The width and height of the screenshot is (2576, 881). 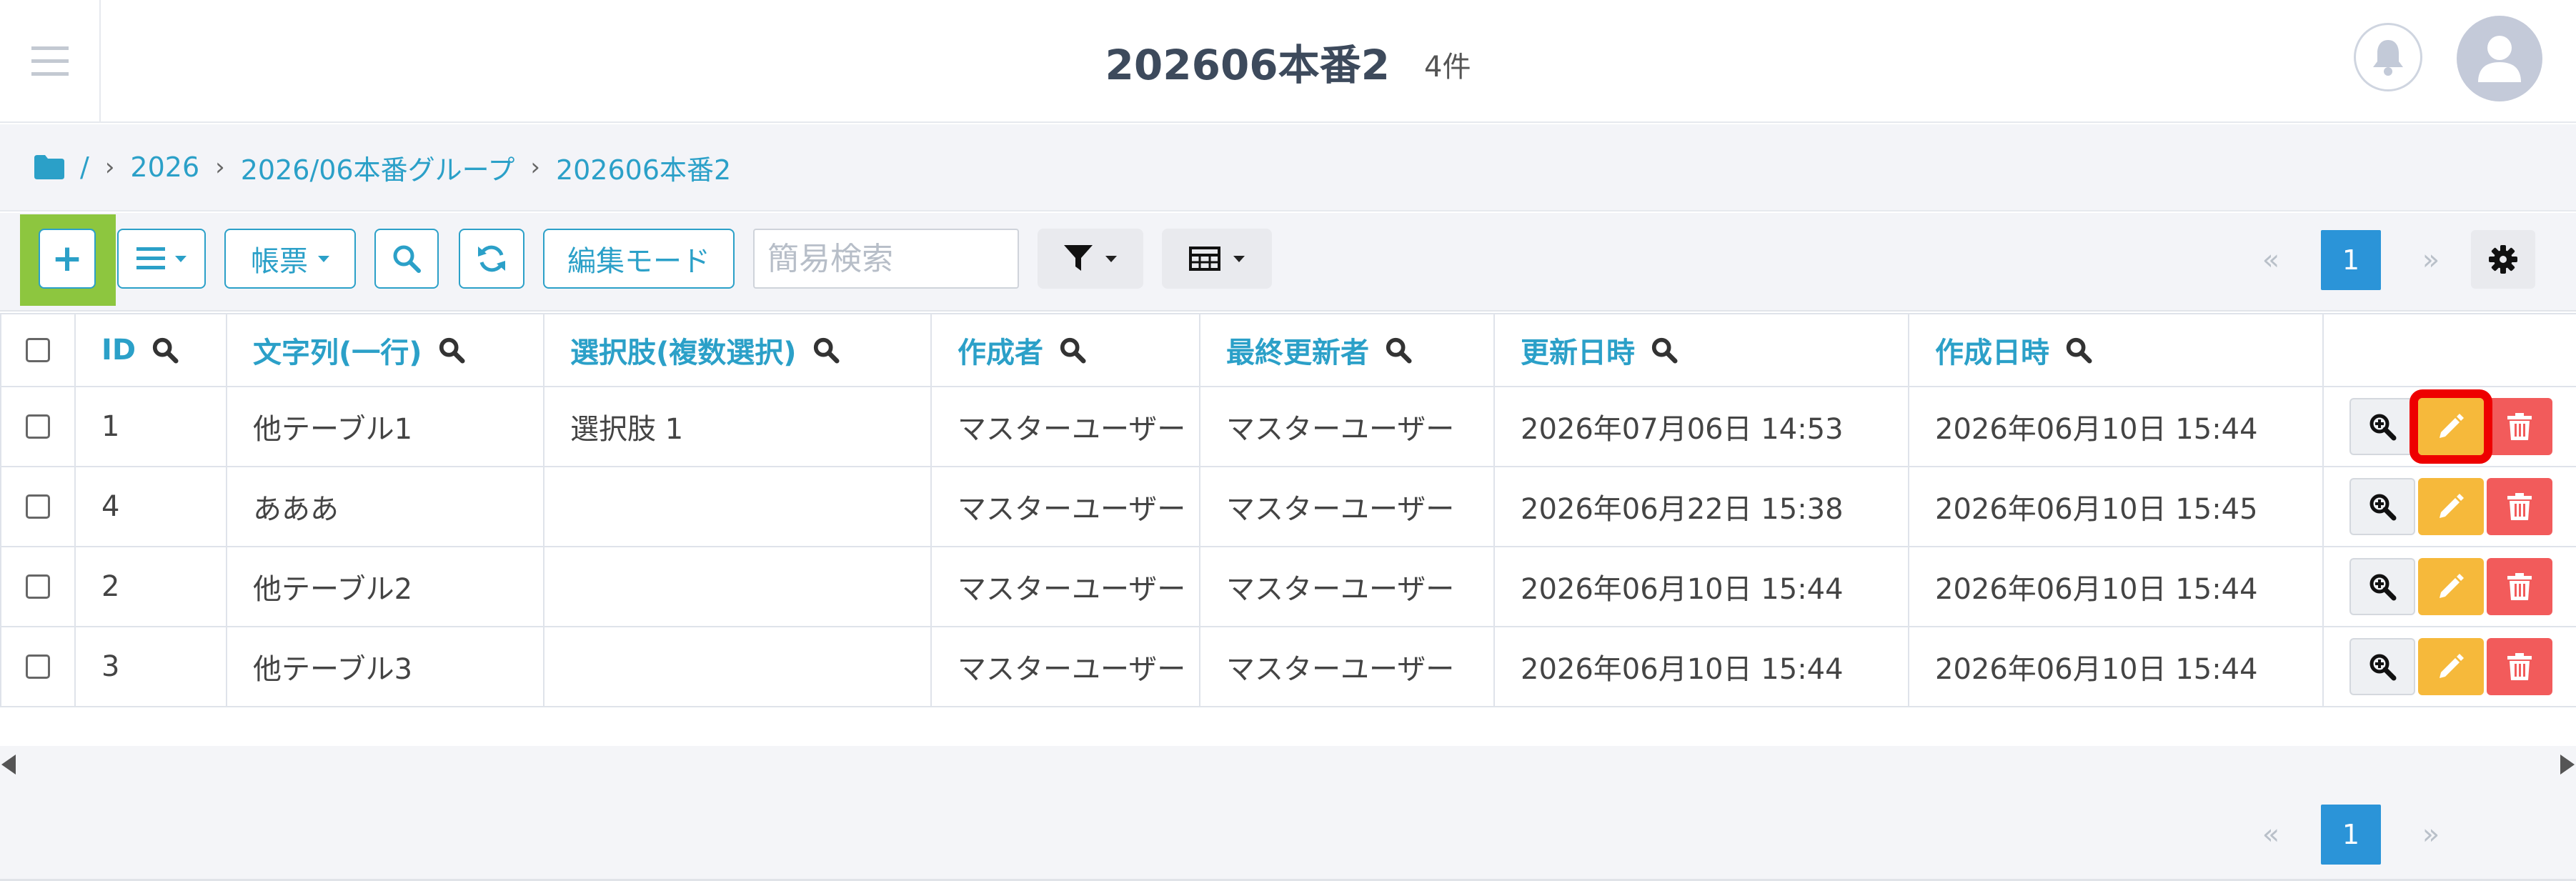 What do you see at coordinates (1078, 258) in the screenshot?
I see `filter-icon` at bounding box center [1078, 258].